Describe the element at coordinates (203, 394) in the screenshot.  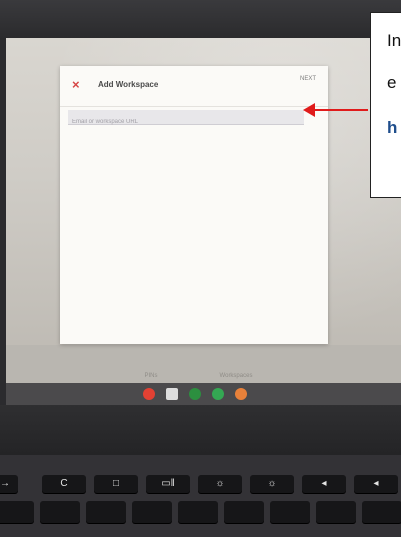
I see `chromeos-shelf` at that location.